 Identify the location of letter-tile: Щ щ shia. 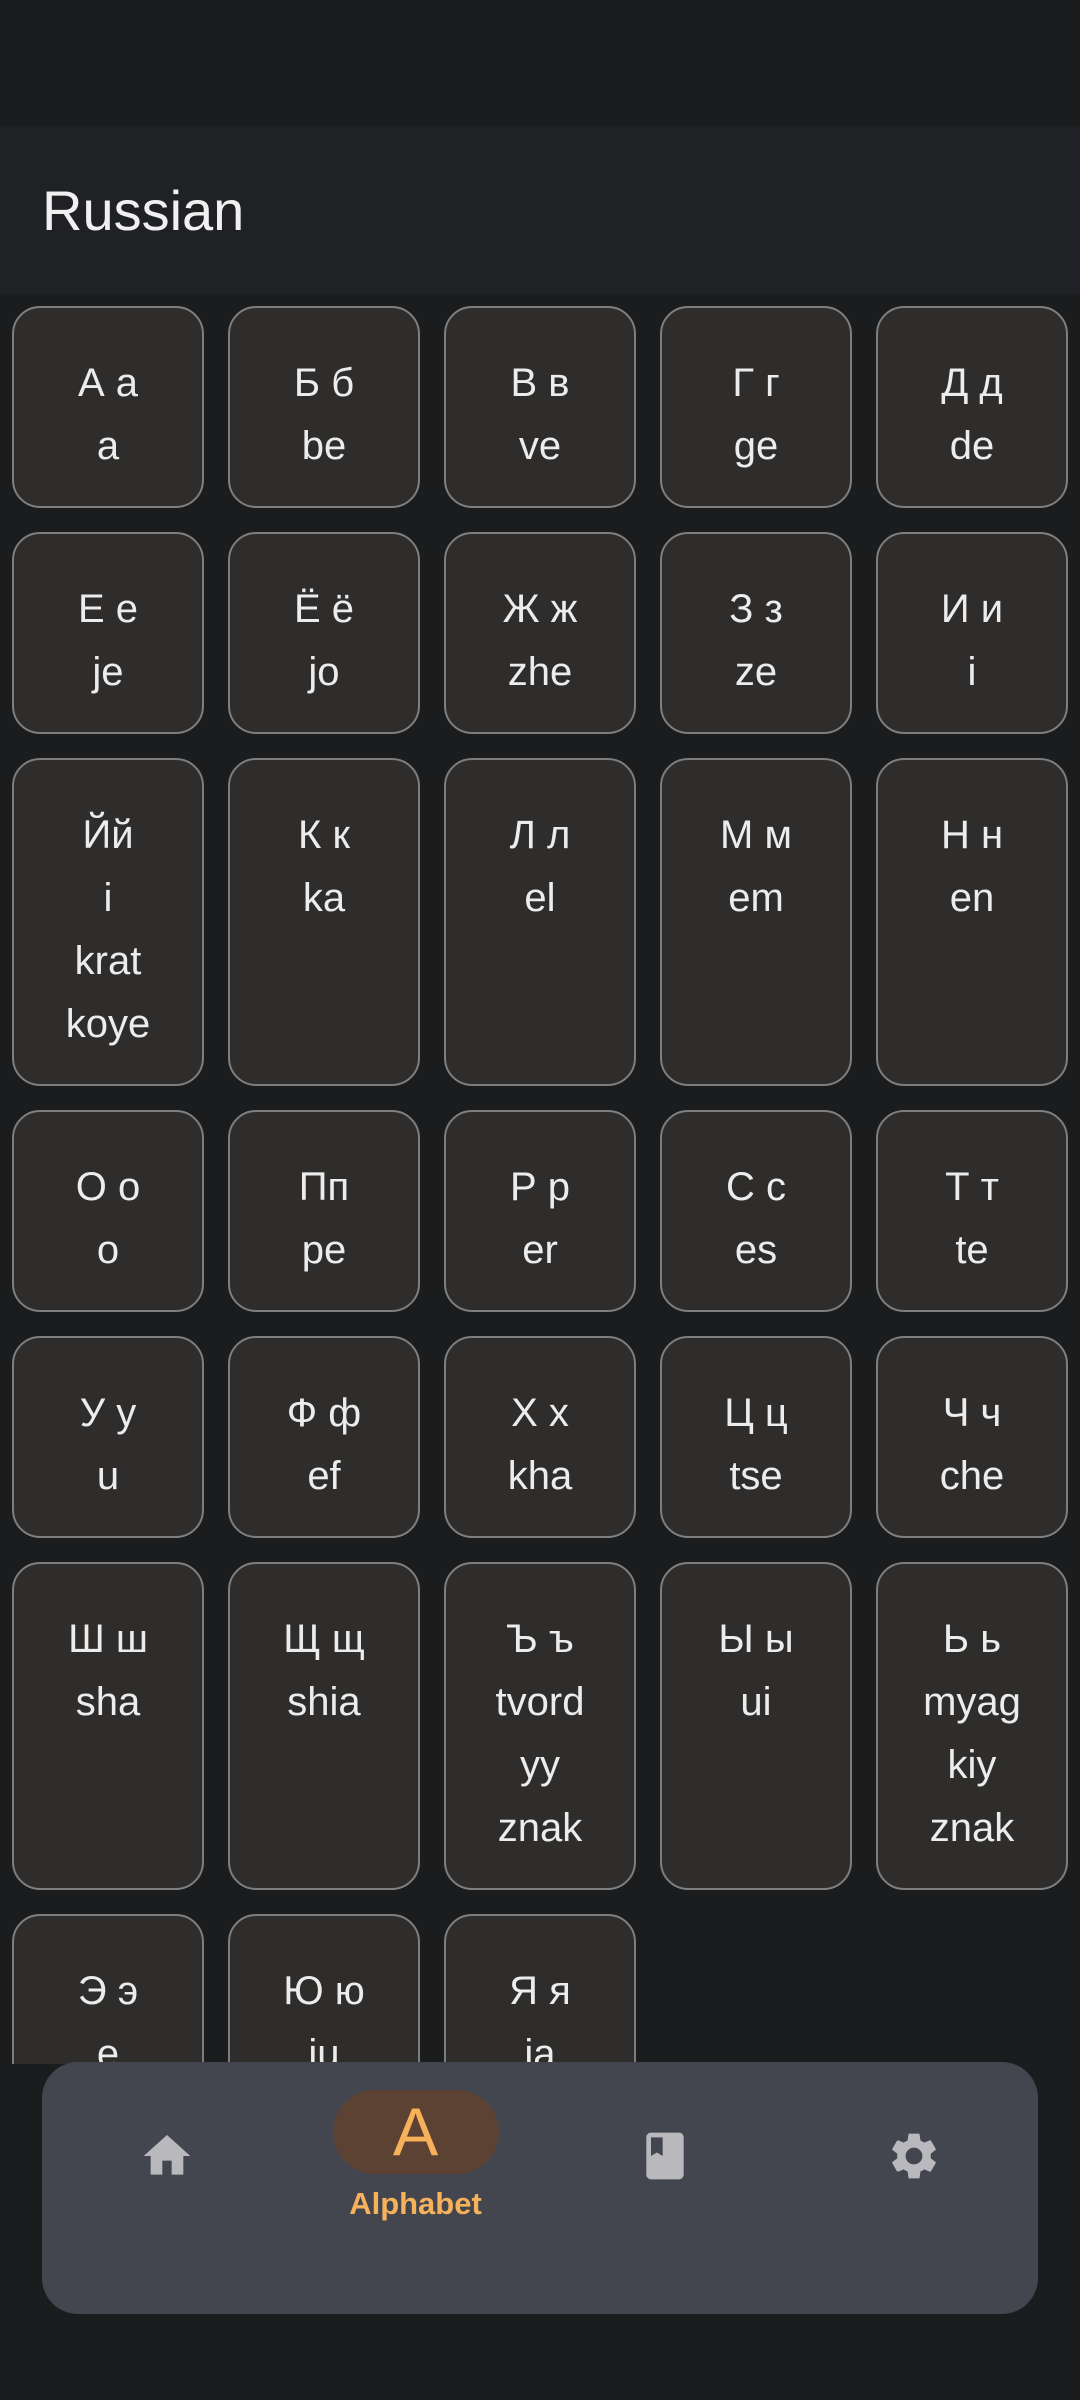
(324, 1726).